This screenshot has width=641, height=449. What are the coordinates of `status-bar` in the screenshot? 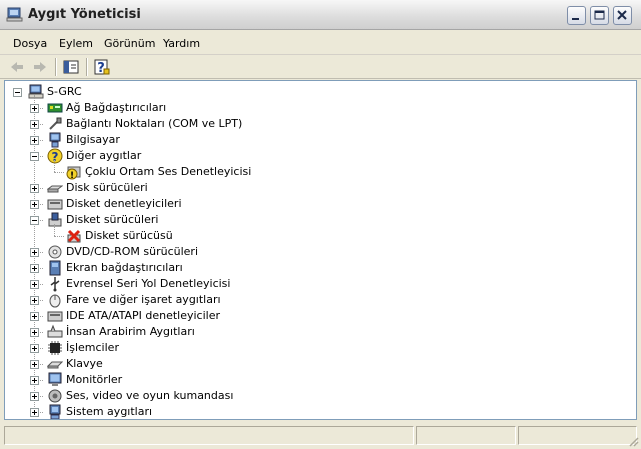 It's located at (320, 436).